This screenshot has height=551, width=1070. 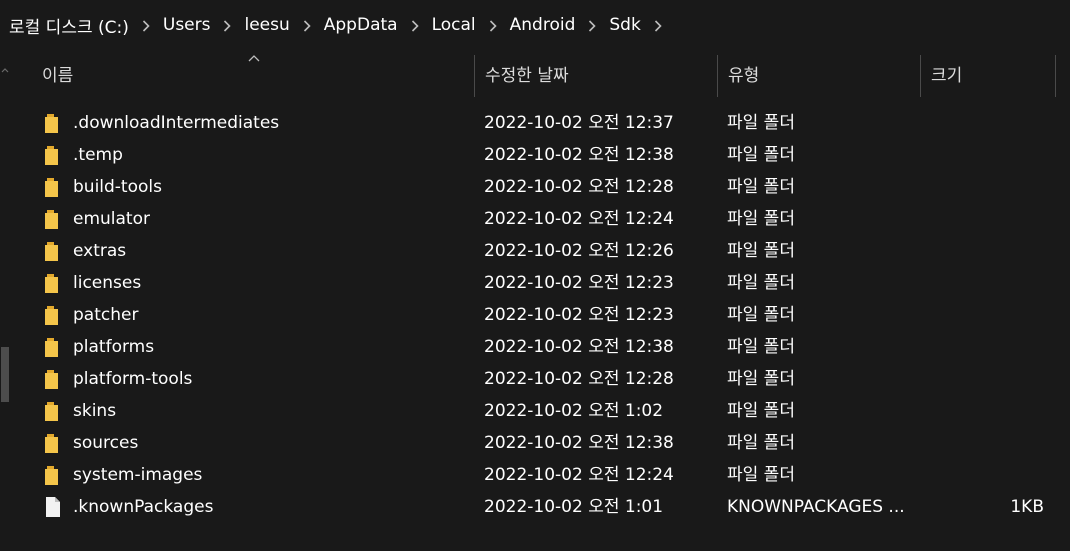 I want to click on column-header-row: 이름 수정한 날짜 유형 크기, so click(x=540, y=76).